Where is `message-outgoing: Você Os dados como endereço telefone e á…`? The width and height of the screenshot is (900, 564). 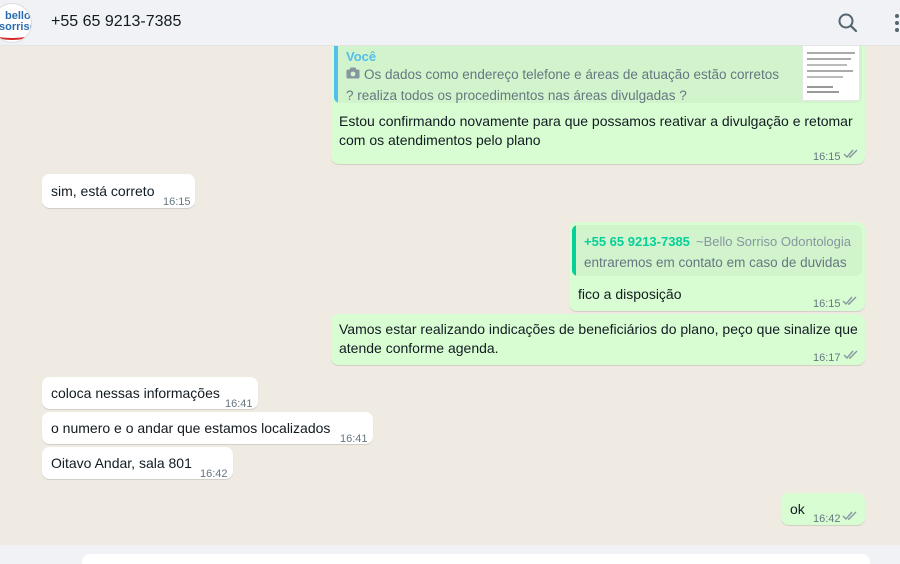
message-outgoing: Você Os dados como endereço telefone e á… is located at coordinates (598, 105).